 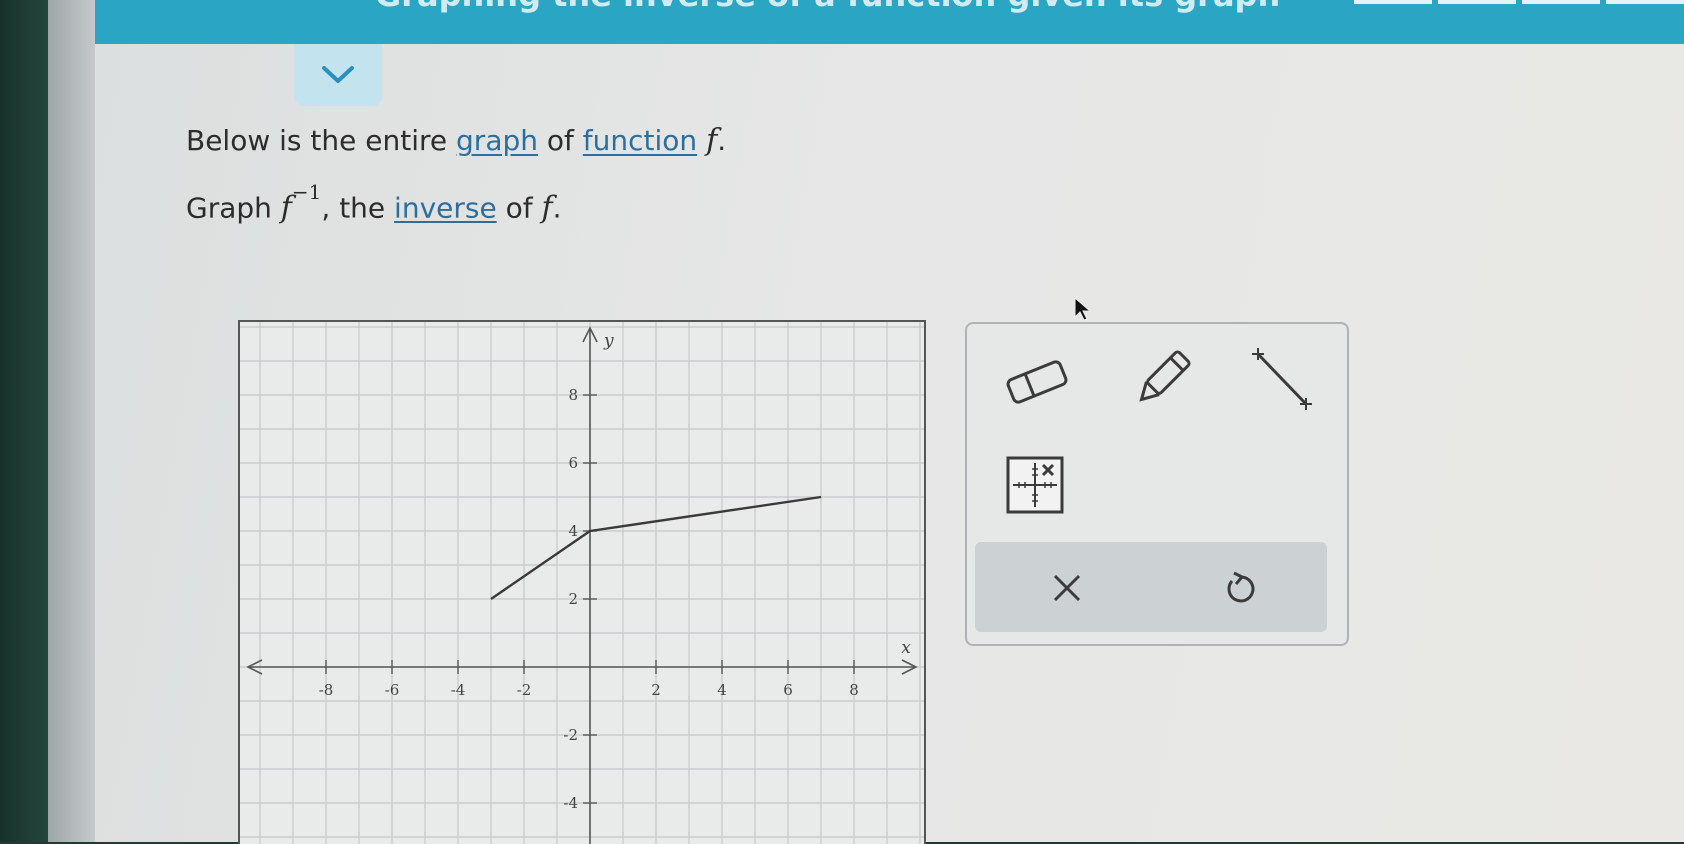 I want to click on collapse-toggle, so click(x=338, y=75).